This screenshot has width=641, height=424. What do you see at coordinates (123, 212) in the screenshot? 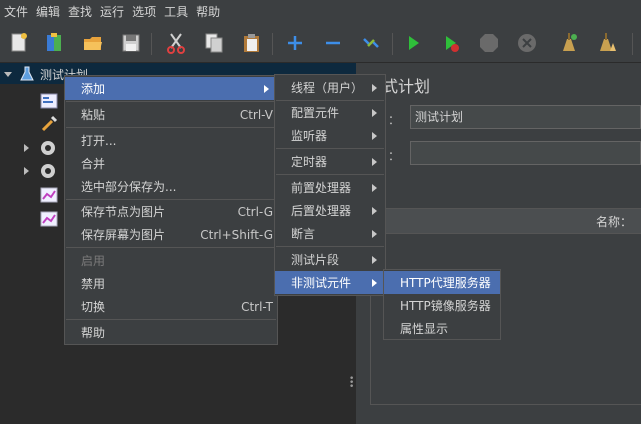
I see `menu-item-label: 保存节点为图片` at bounding box center [123, 212].